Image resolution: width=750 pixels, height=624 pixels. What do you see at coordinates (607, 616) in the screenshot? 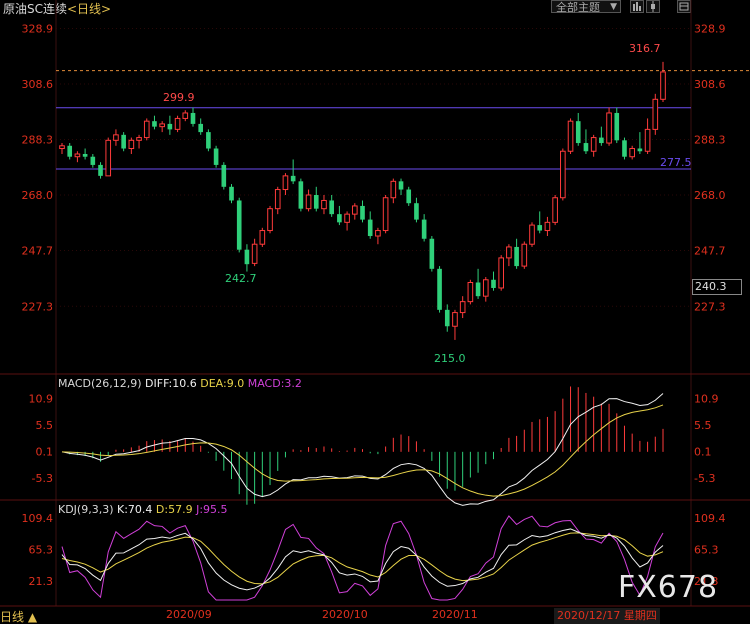
I see `cursor-date-tag: 2020/12/17 星期四` at bounding box center [607, 616].